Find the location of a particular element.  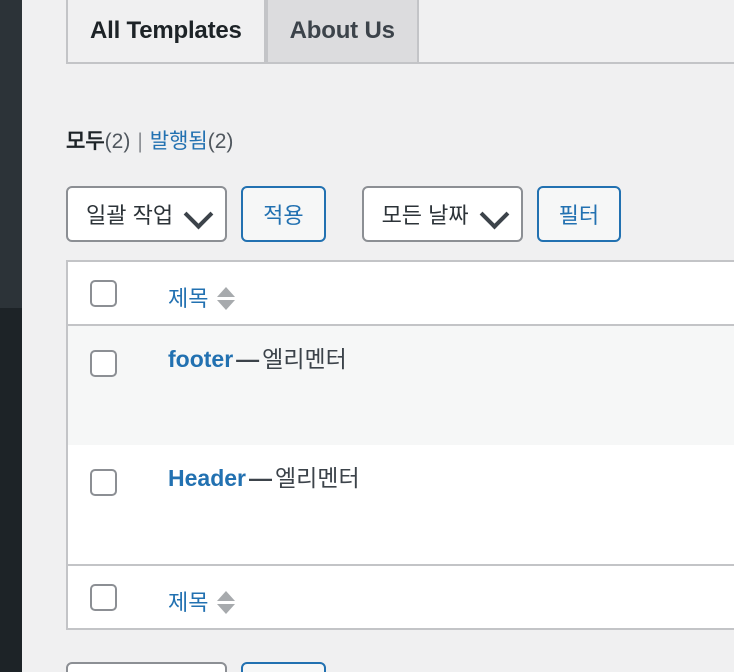

date-filter-select: 모든 날짜 is located at coordinates (442, 214).